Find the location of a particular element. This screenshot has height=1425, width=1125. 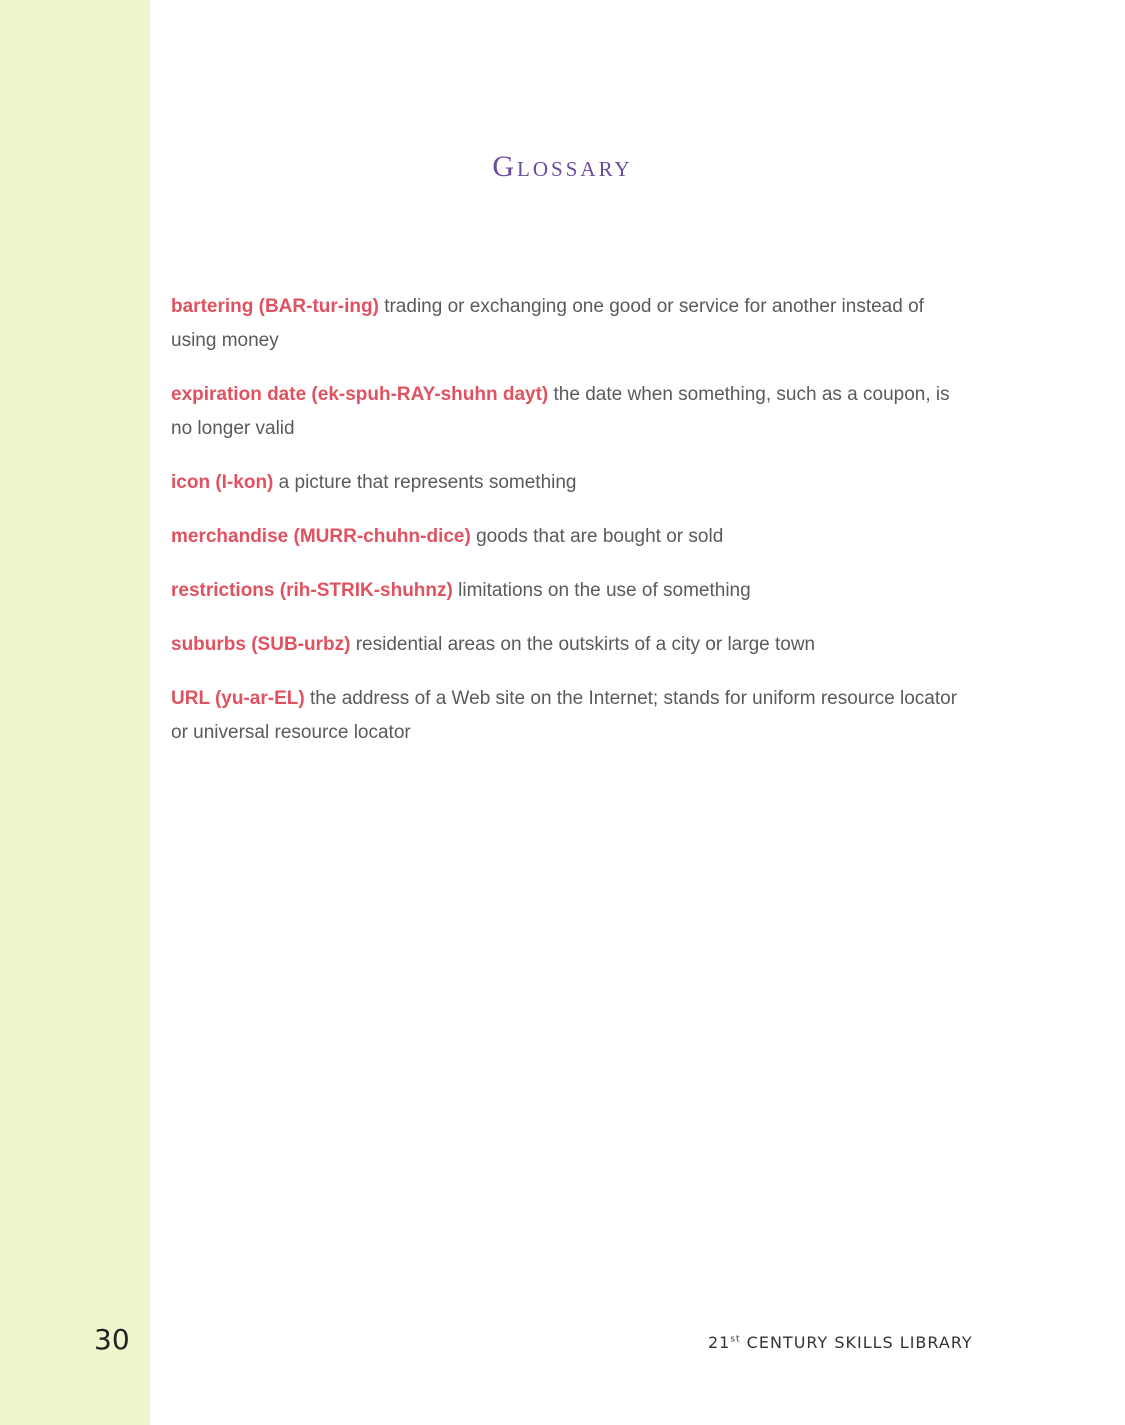

glossary-term: URL (yu-ar-EL) is located at coordinates (238, 698).